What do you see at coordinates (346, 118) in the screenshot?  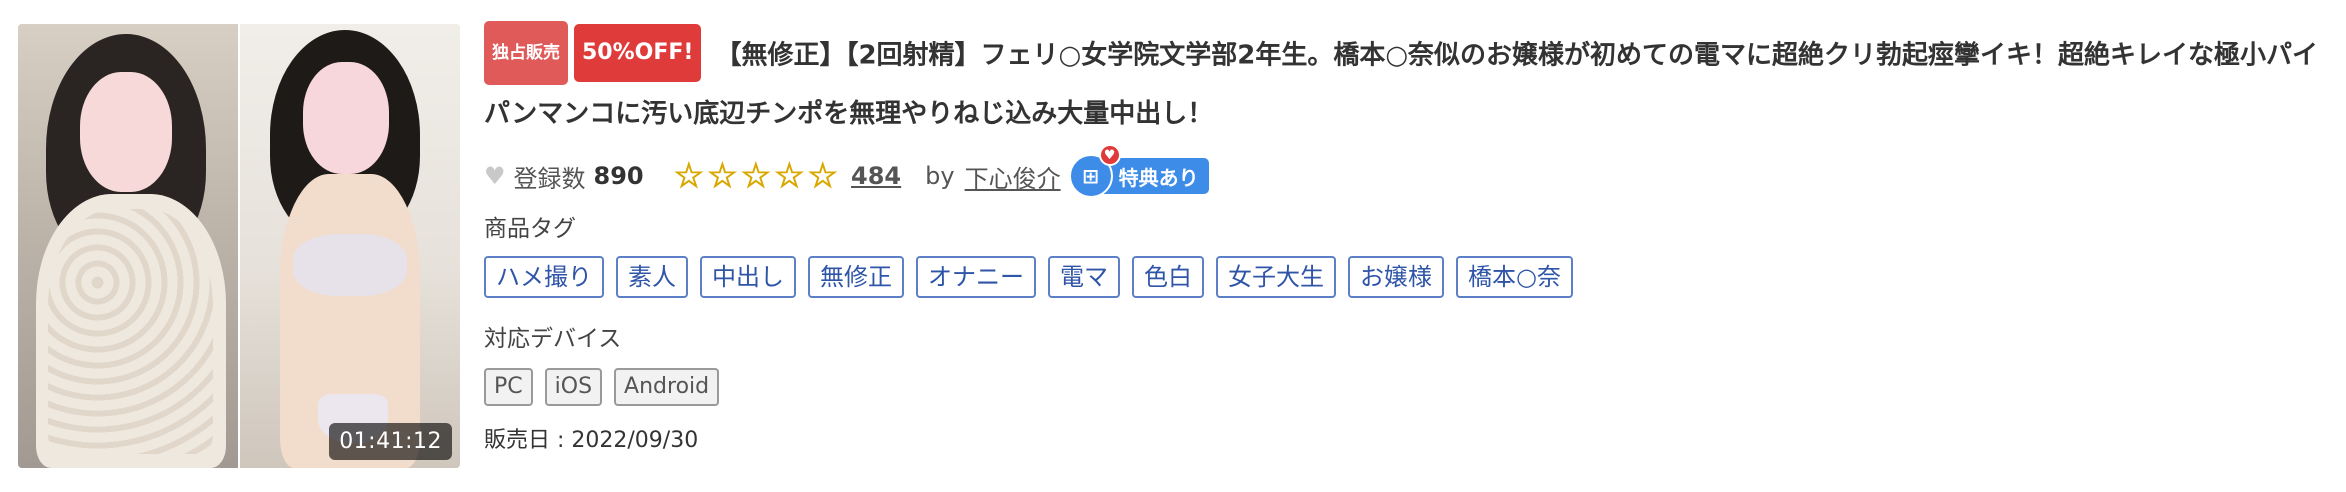 I see `thumbnail-figure-right-face` at bounding box center [346, 118].